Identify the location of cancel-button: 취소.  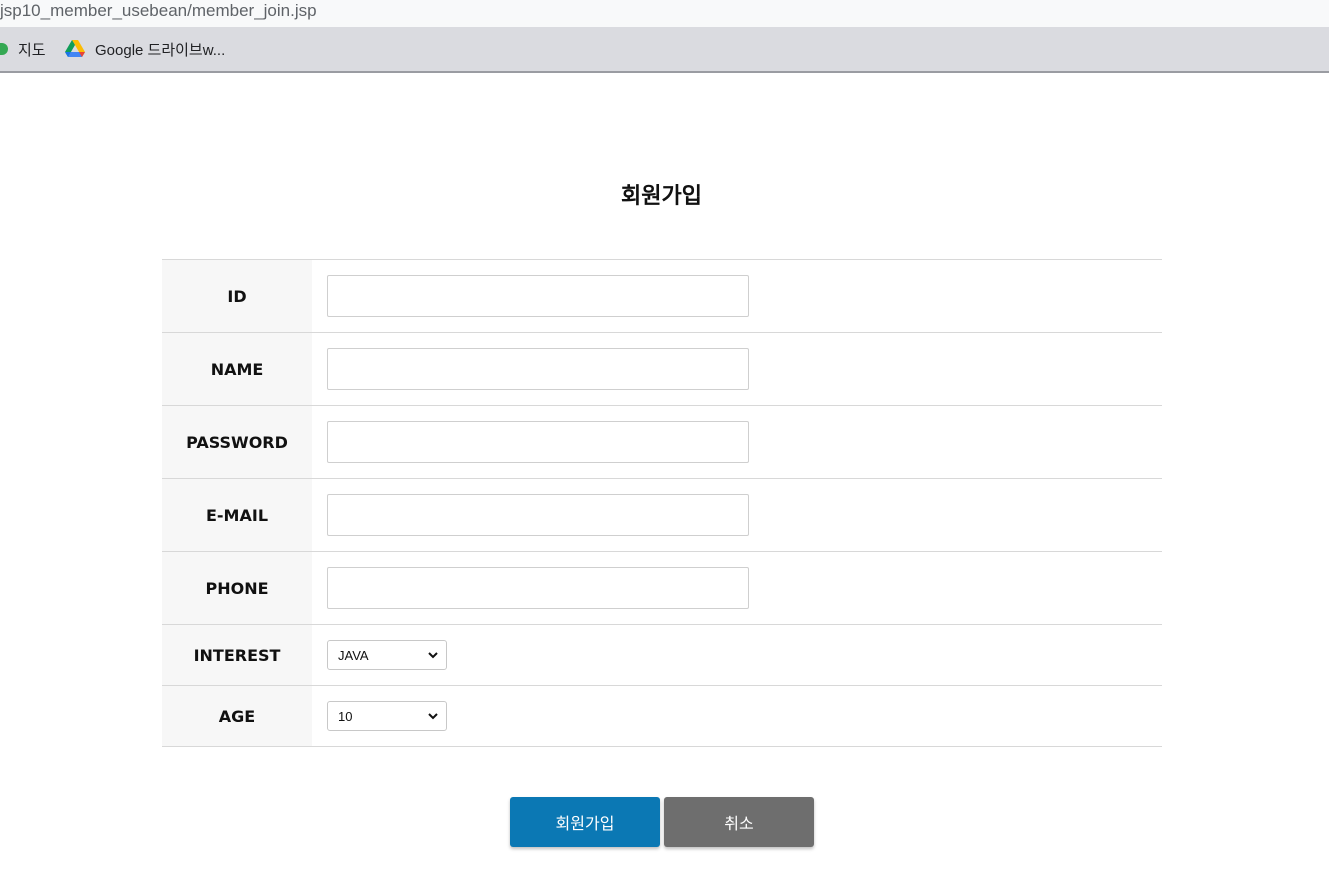
(739, 822).